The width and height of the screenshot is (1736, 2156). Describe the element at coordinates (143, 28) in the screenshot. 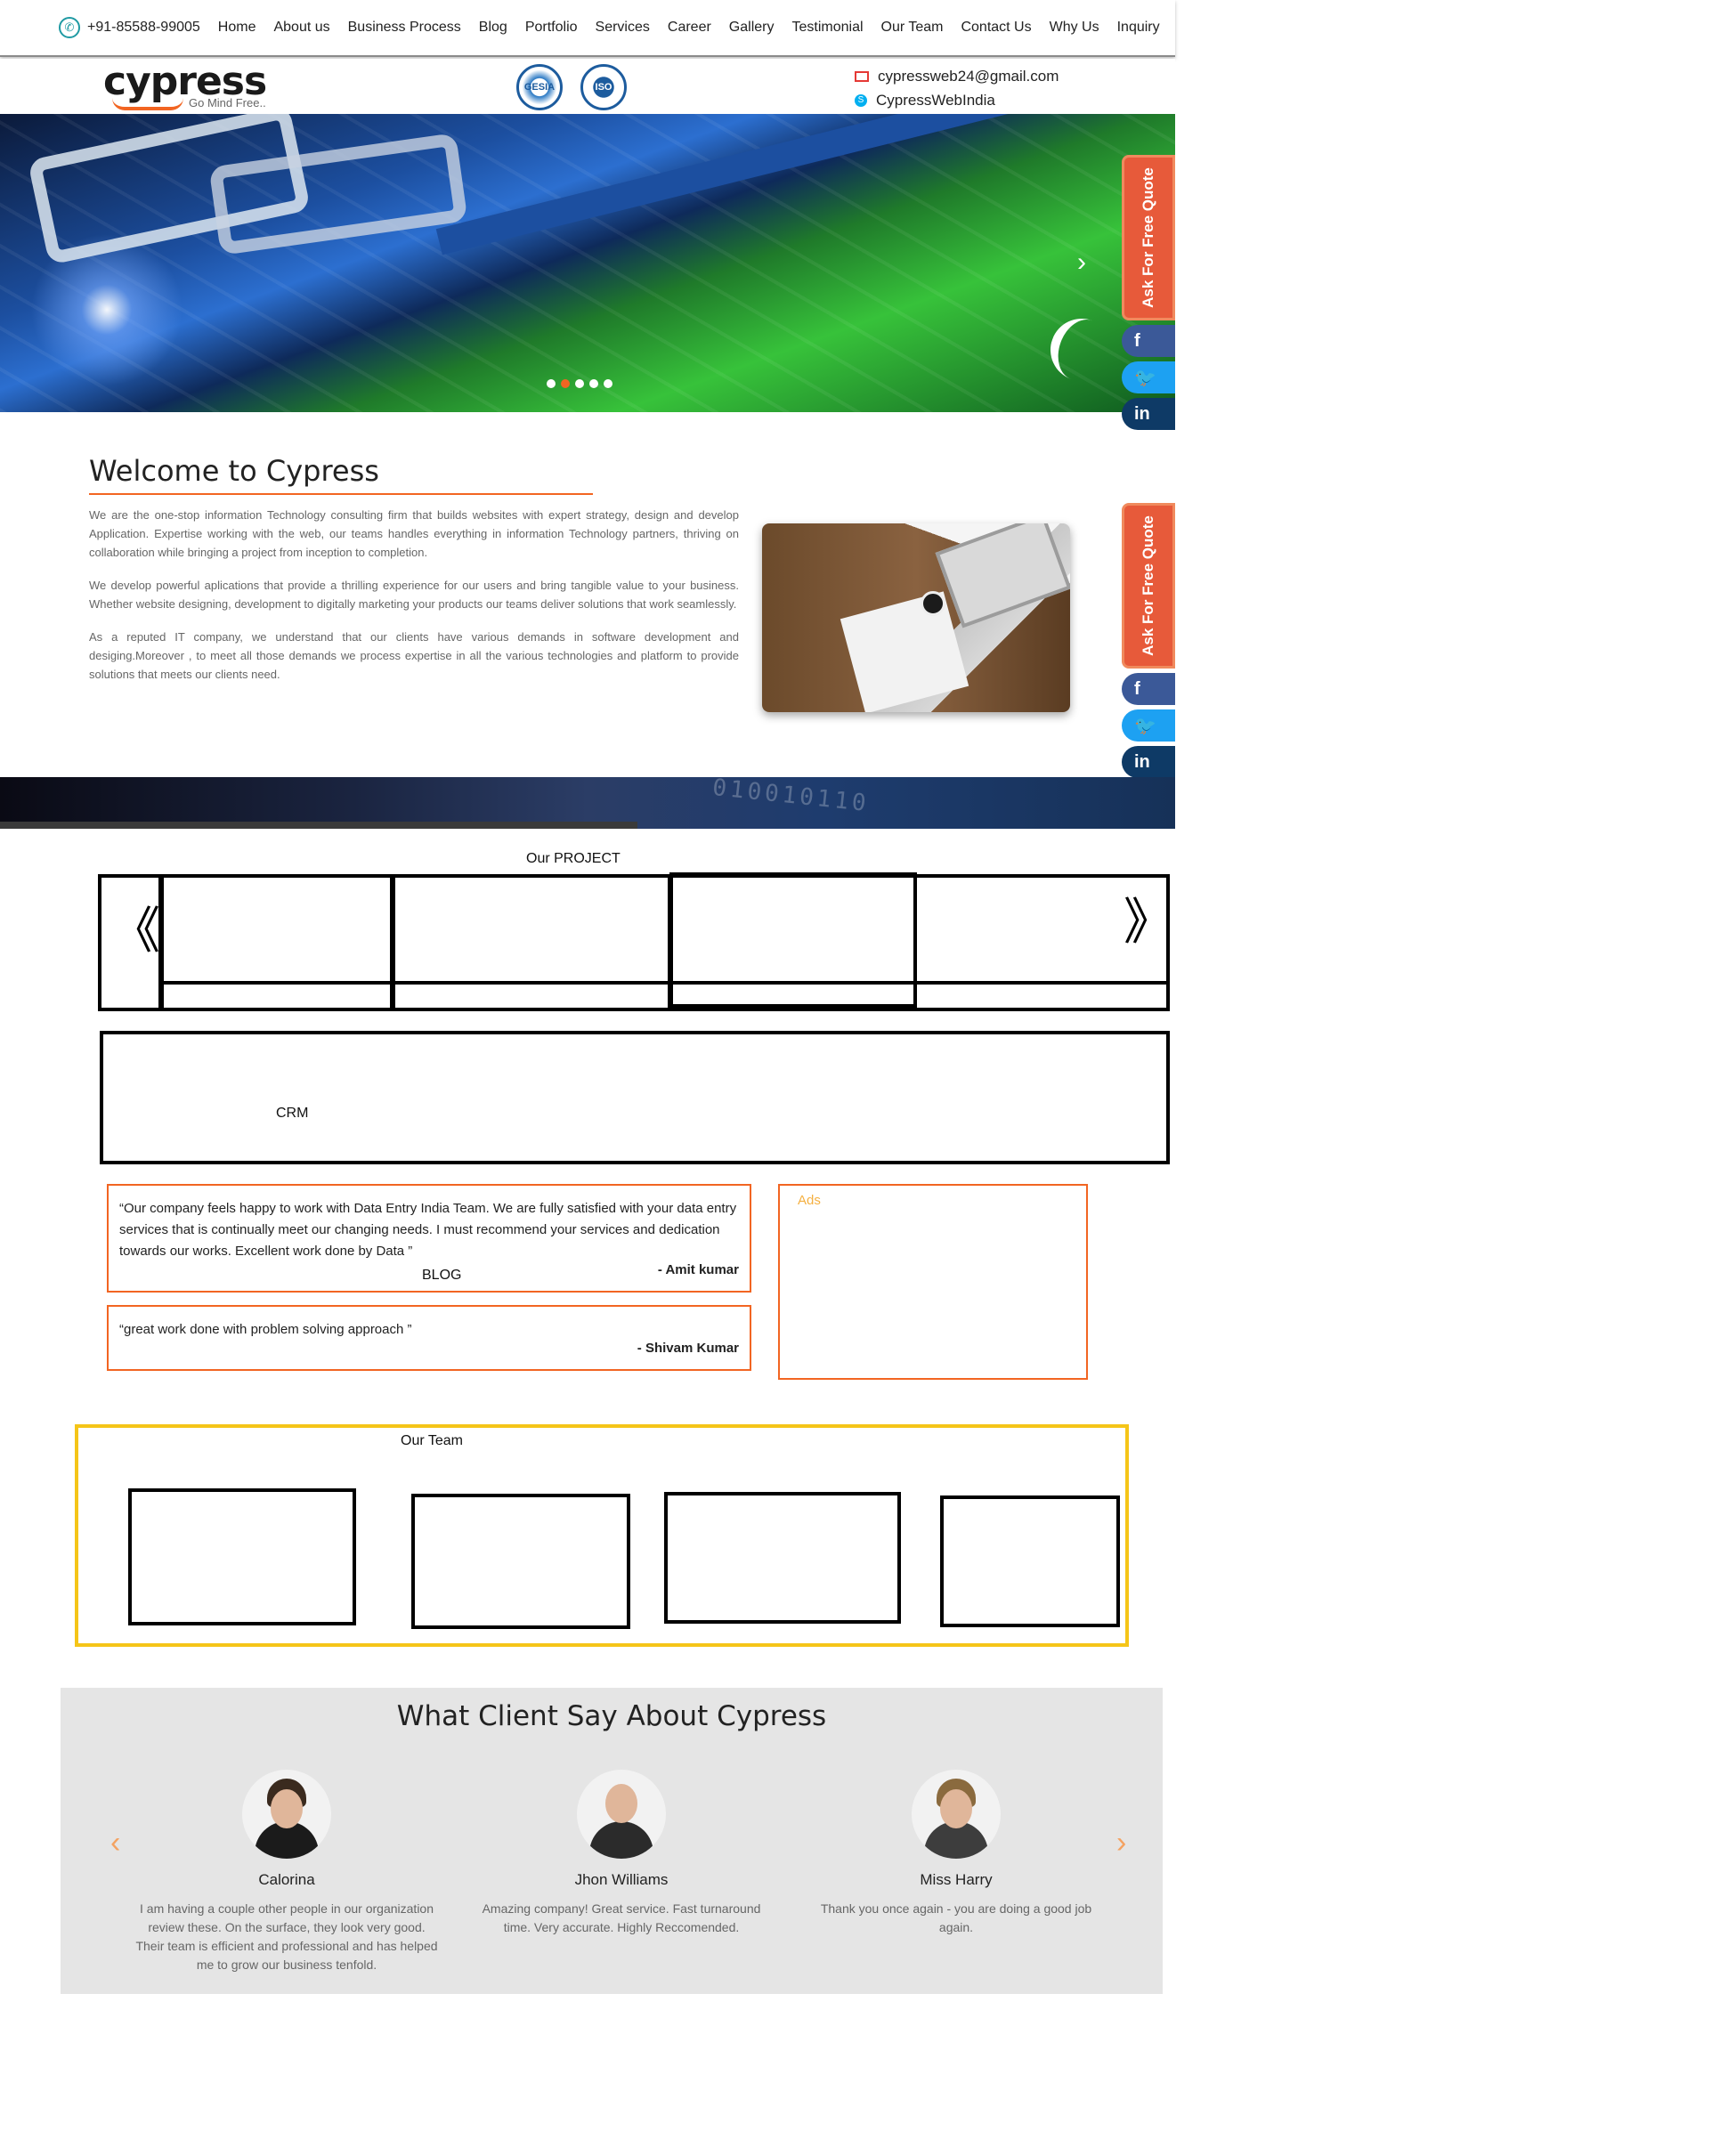

I see `phone-number: +91-85588-99005` at that location.